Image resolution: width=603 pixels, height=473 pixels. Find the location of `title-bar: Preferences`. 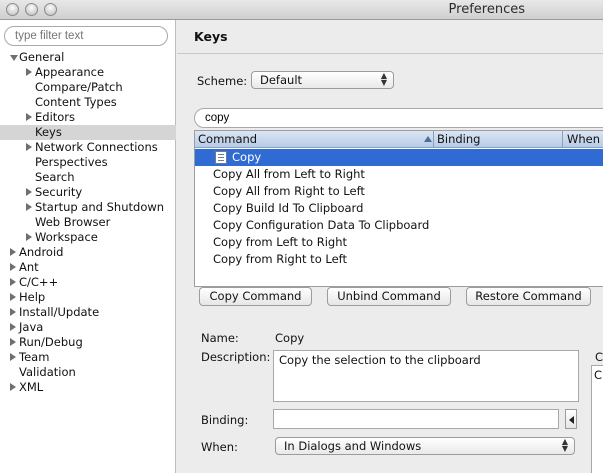

title-bar: Preferences is located at coordinates (301, 10).